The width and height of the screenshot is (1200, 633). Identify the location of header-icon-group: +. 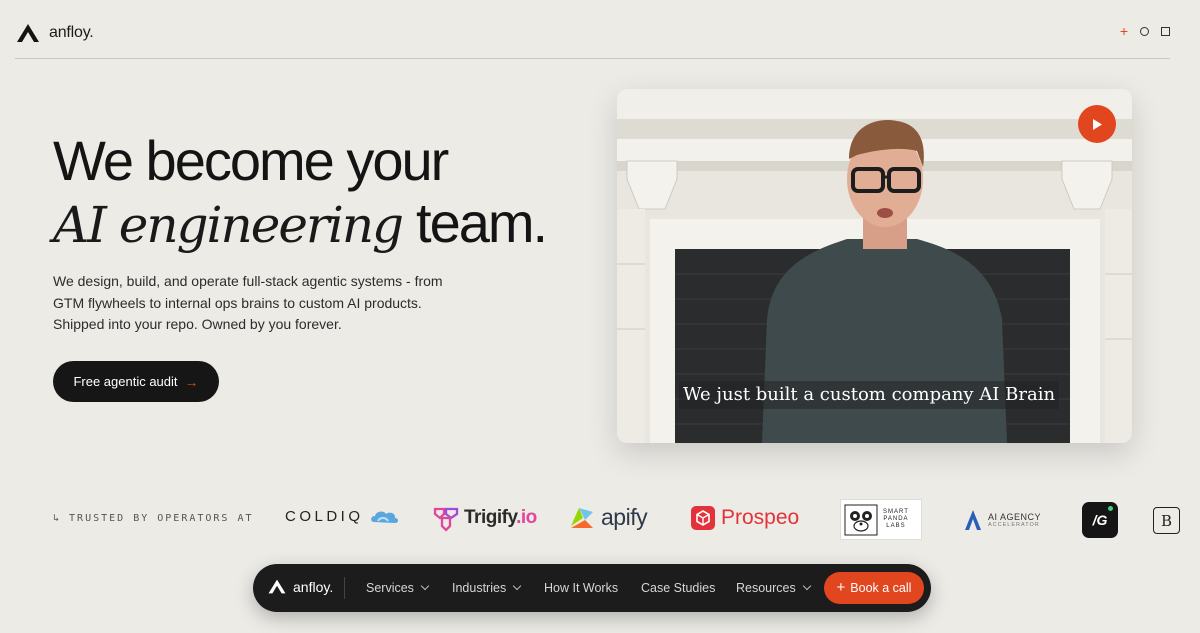
(1145, 31).